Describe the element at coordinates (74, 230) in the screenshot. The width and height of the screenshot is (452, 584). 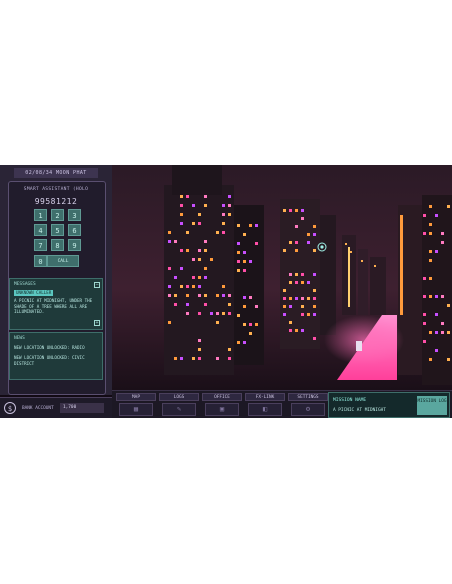
I see `key-6: 6` at that location.